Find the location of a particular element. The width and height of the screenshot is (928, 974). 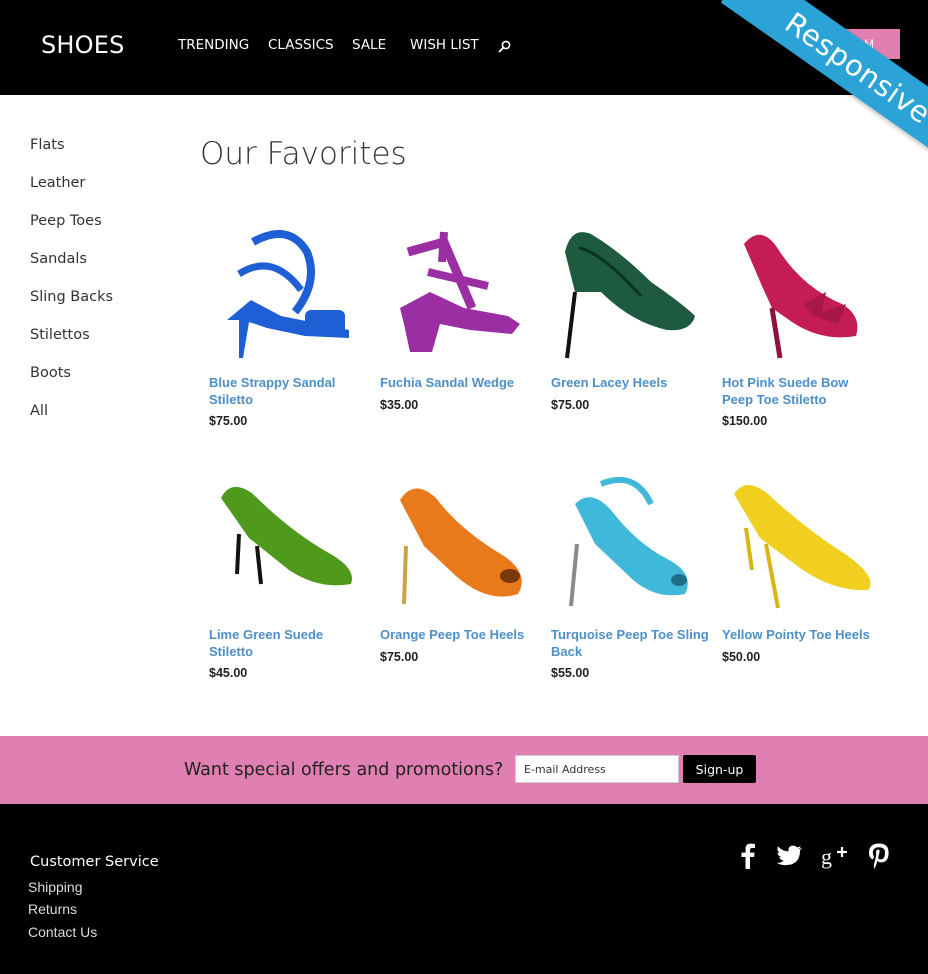

sidebar-item-peep-toes: Peep Toes is located at coordinates (66, 221).